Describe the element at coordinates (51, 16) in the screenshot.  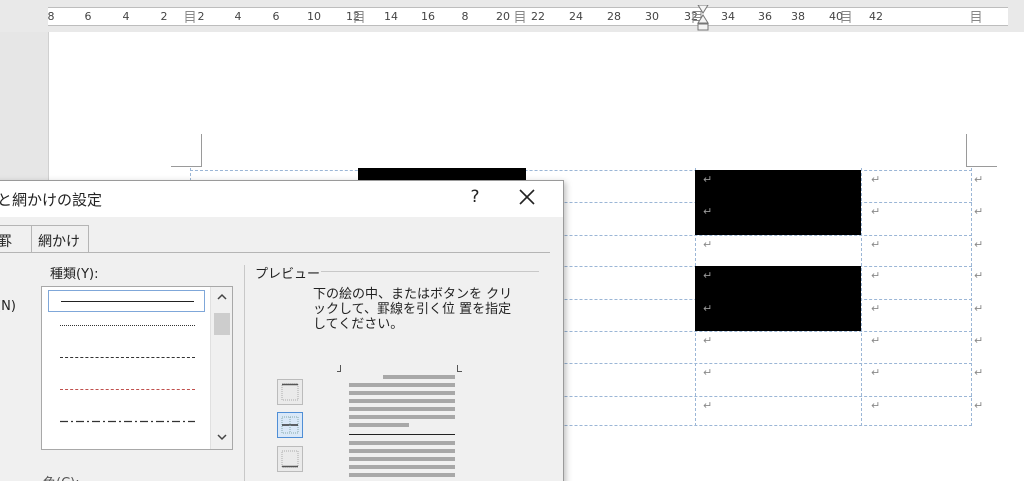
I see `ruler-number: 8` at that location.